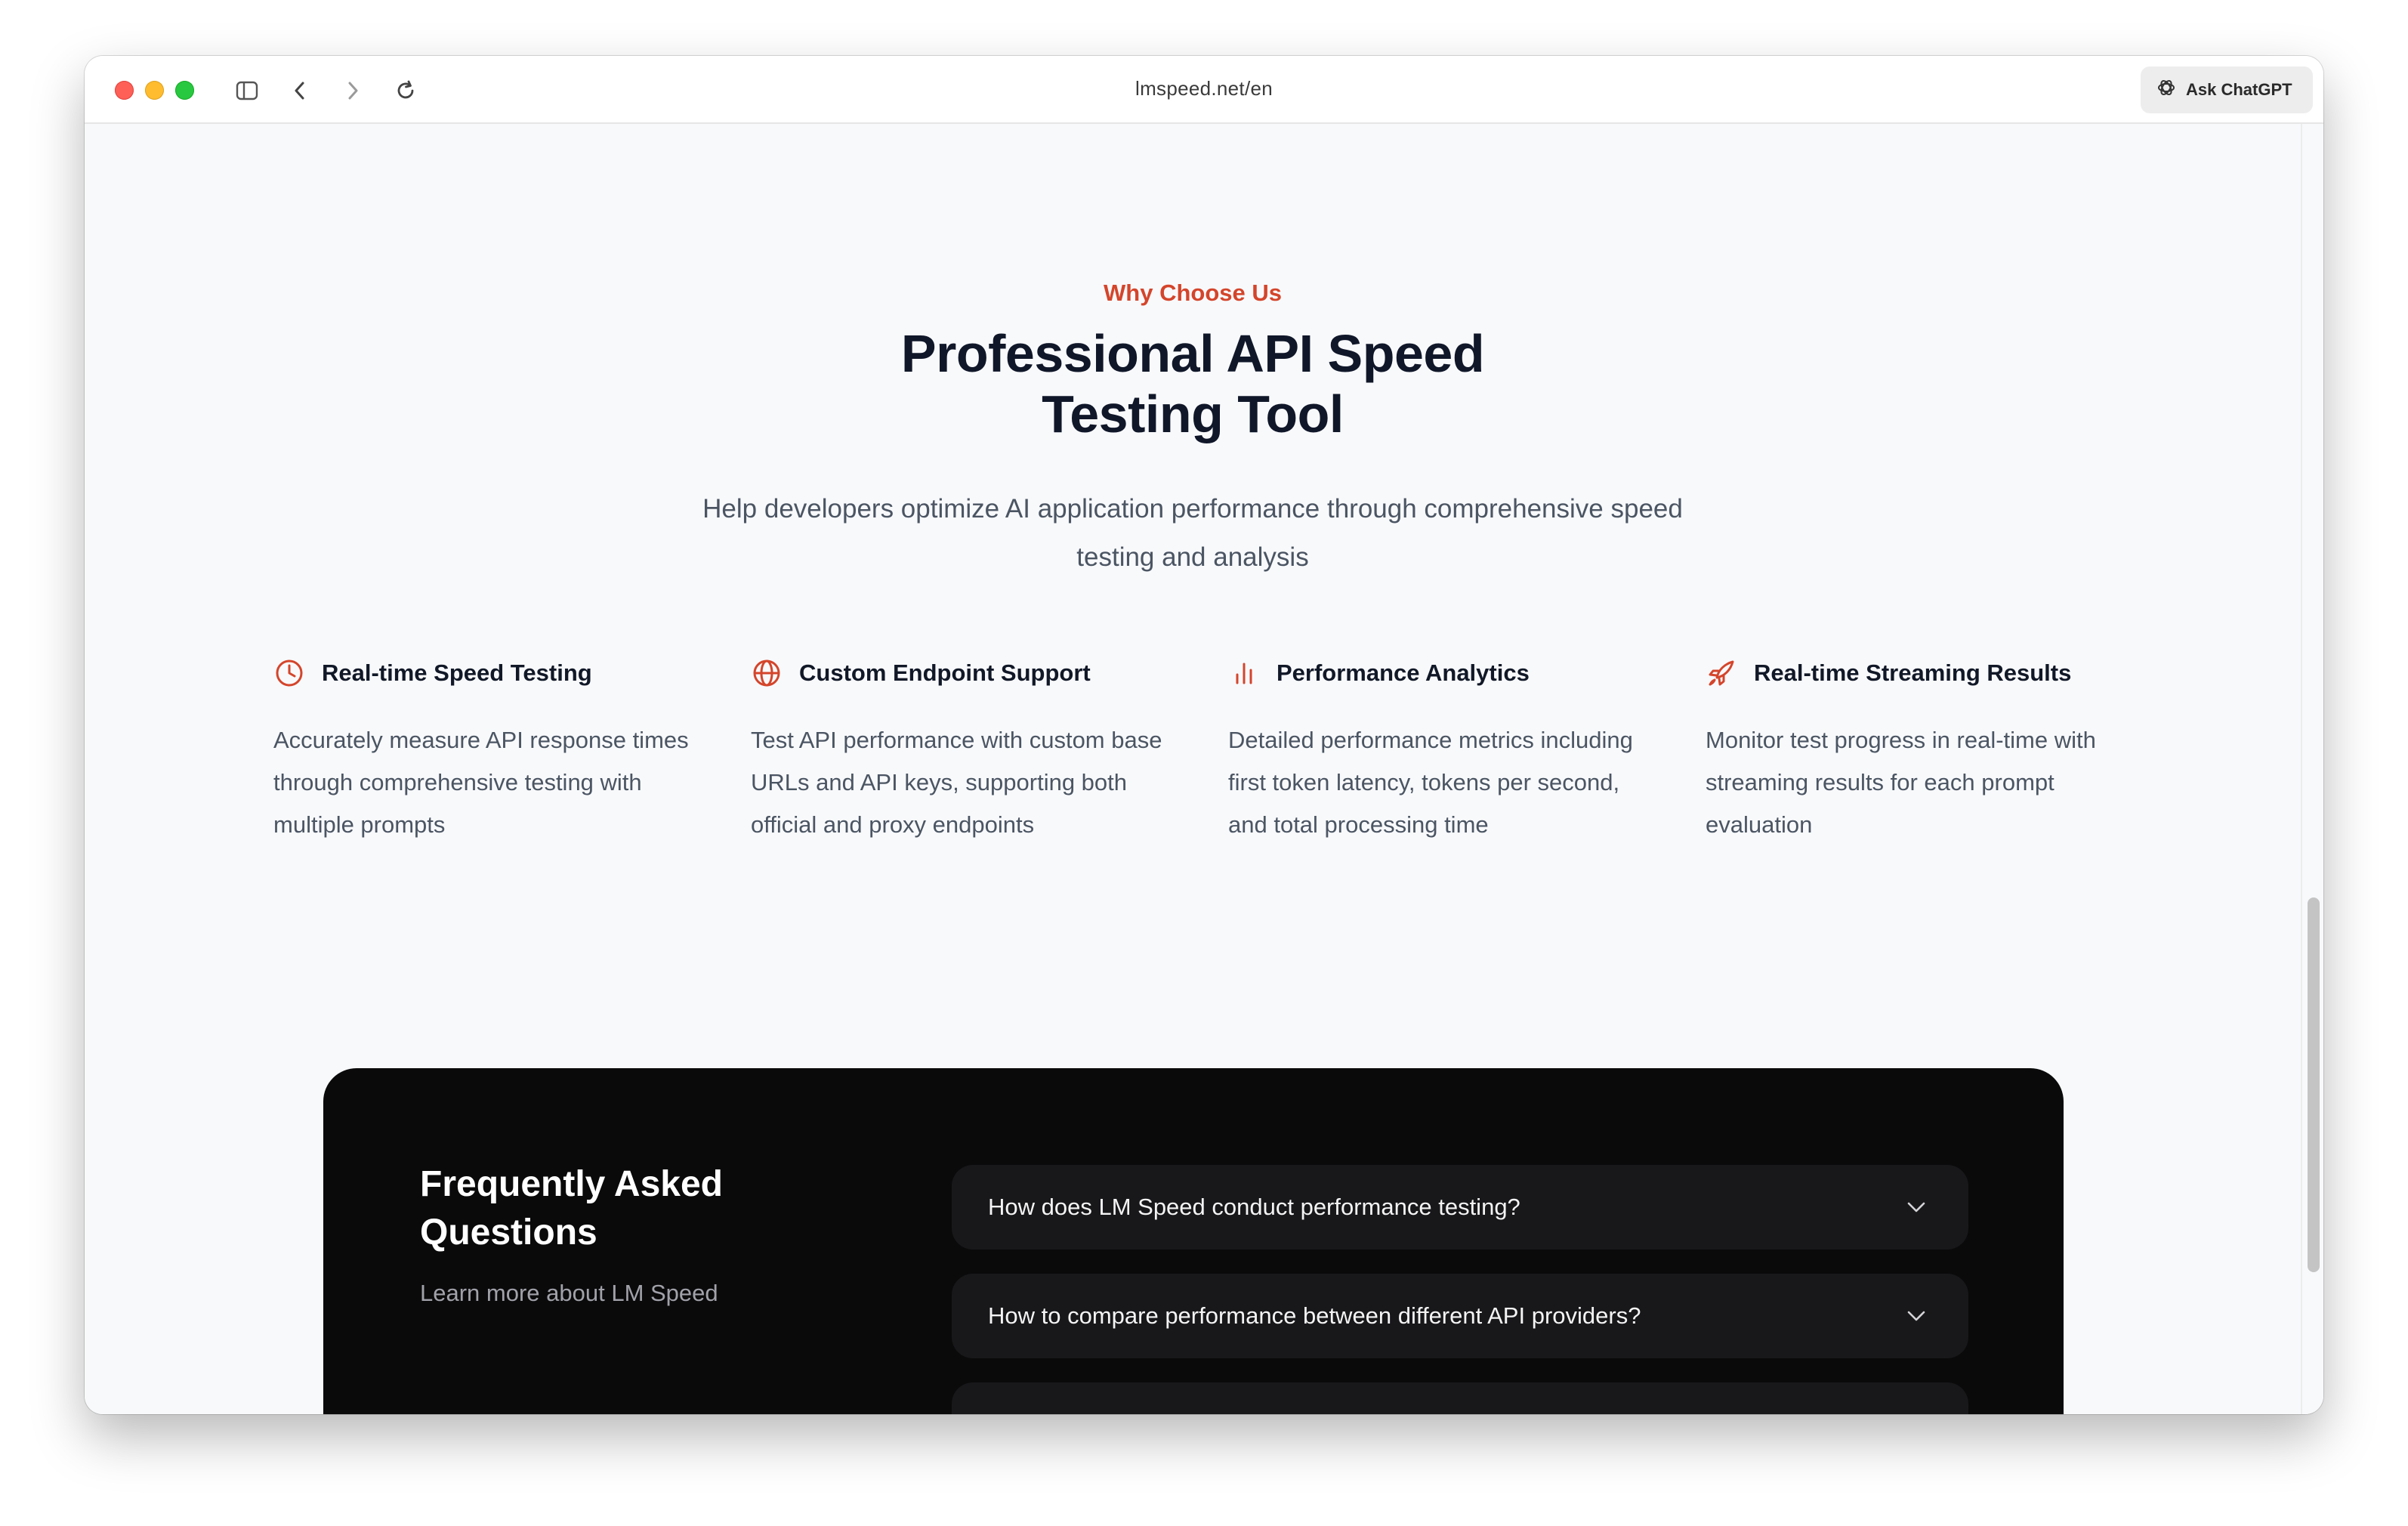  Describe the element at coordinates (457, 673) in the screenshot. I see `feature-title: Real-time Speed Testing` at that location.